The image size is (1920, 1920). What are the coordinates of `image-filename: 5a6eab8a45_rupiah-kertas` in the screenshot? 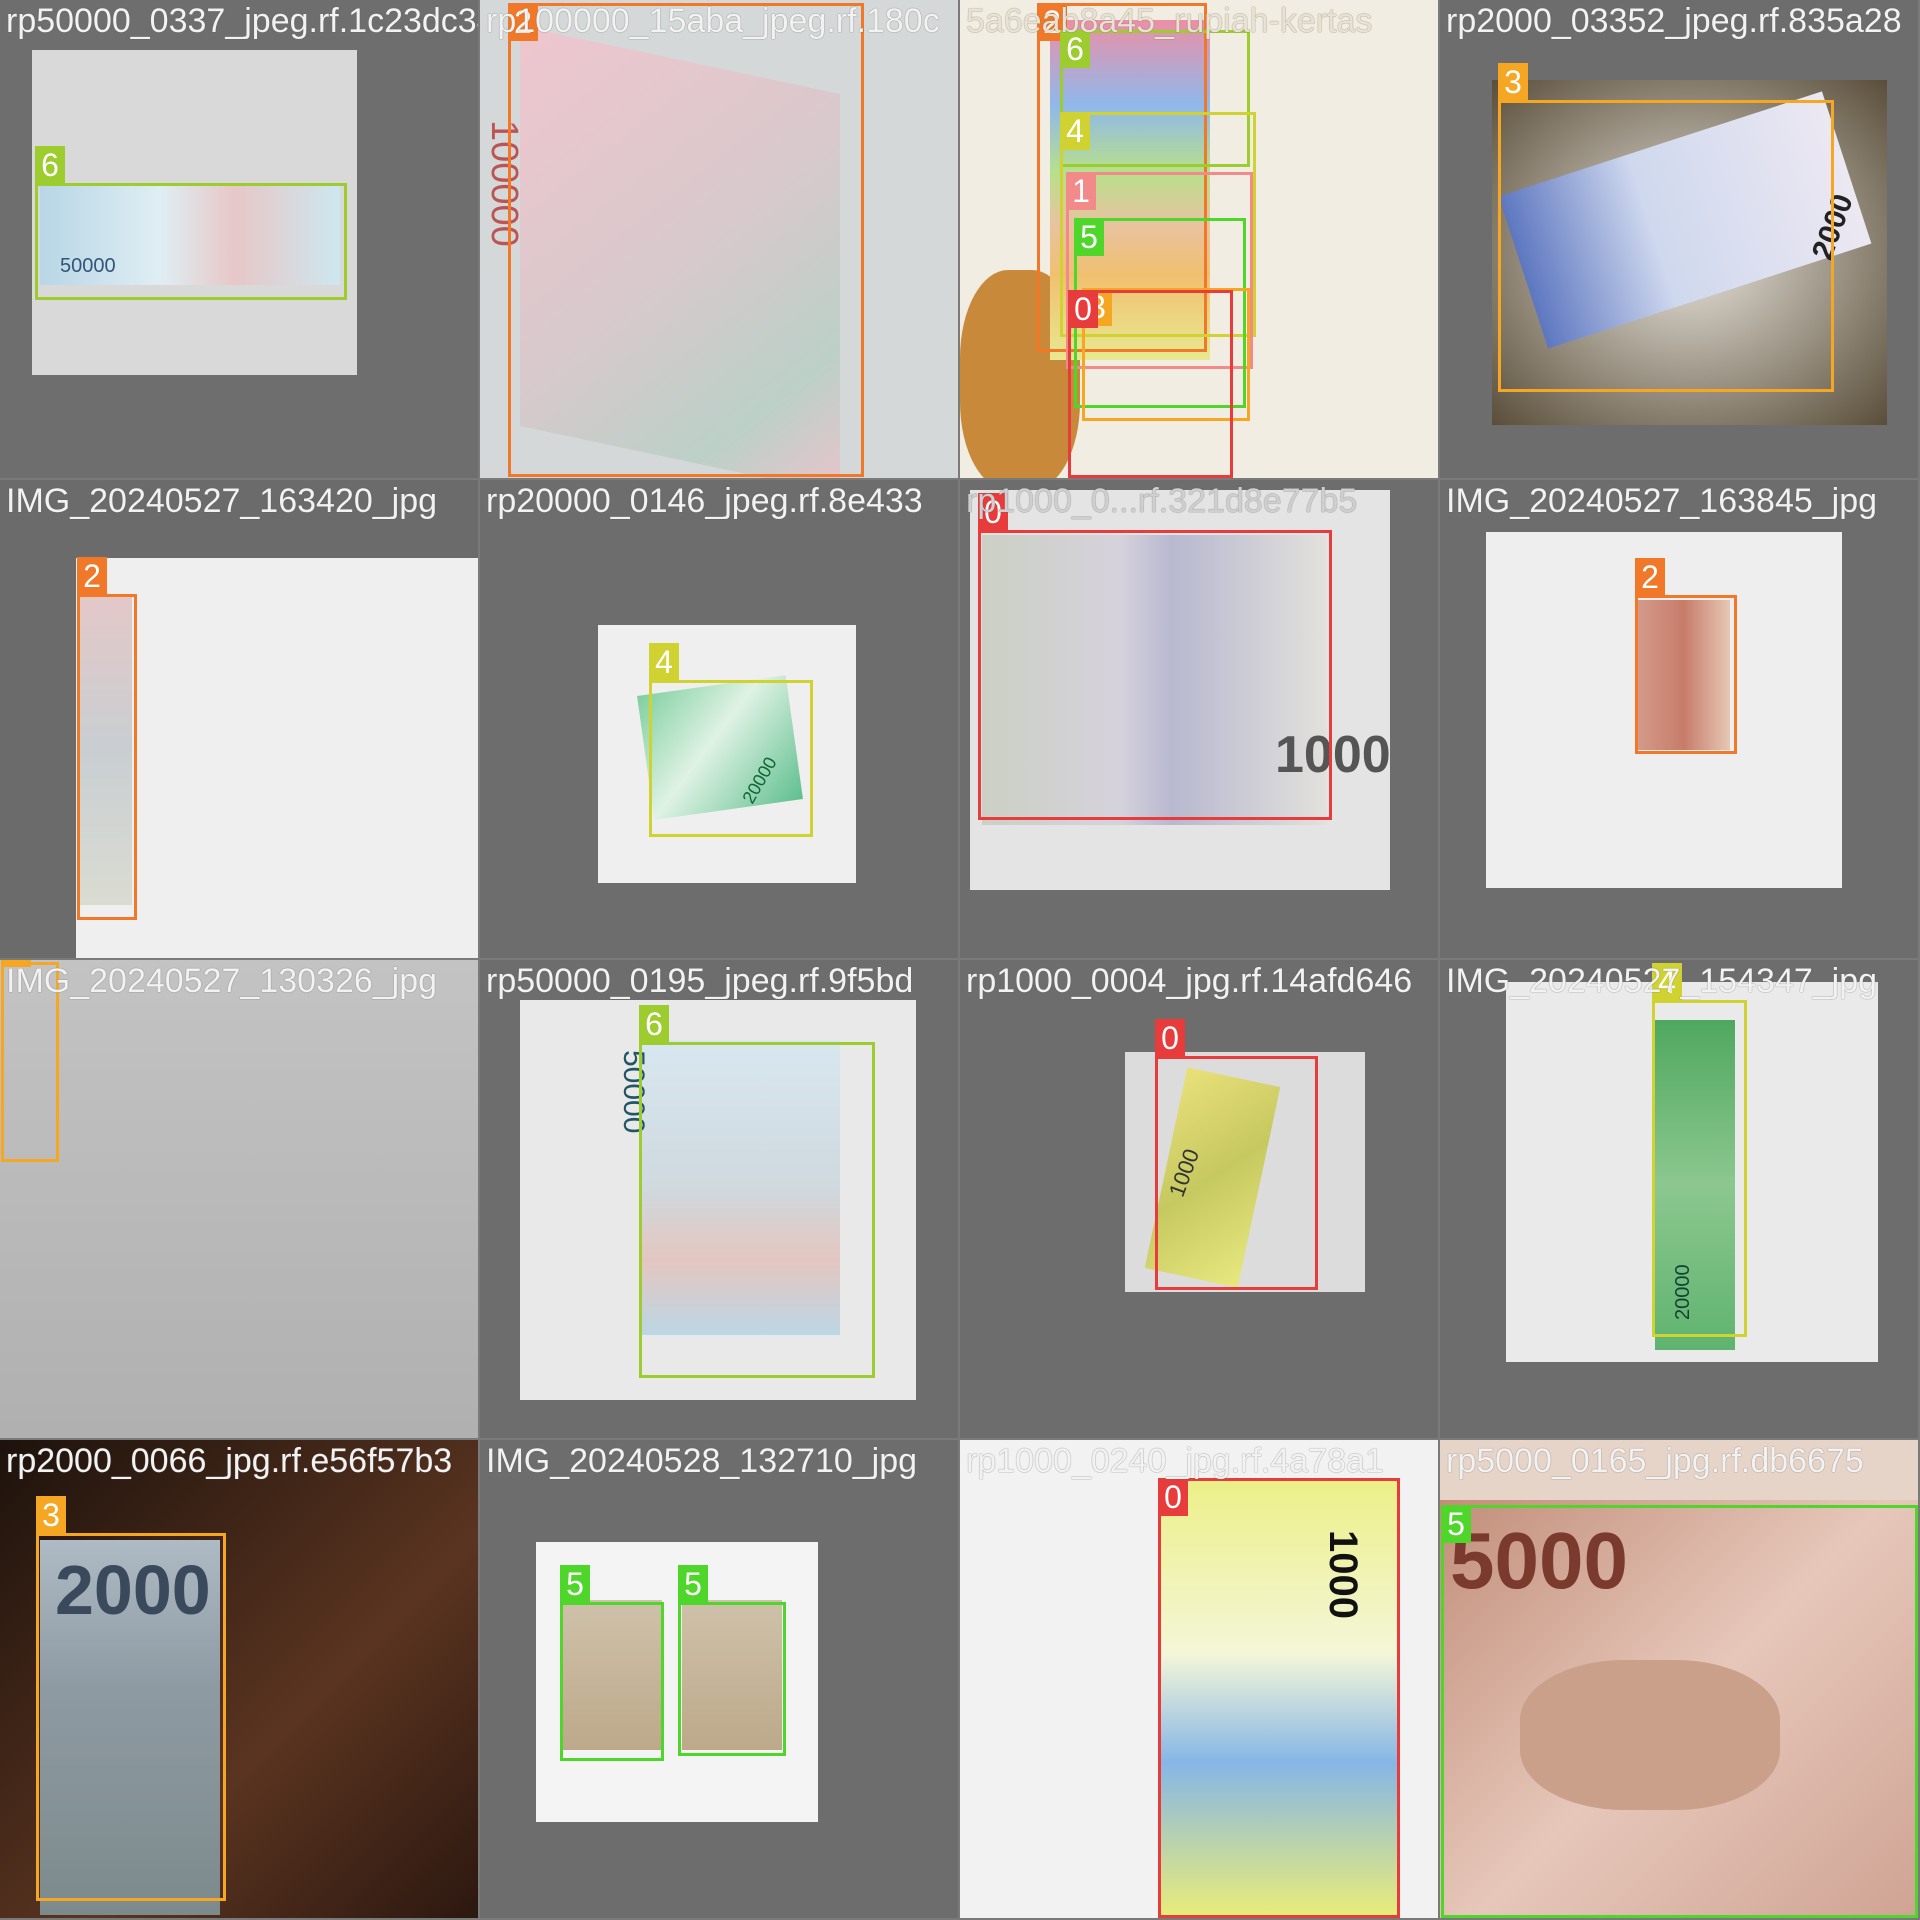 It's located at (1169, 21).